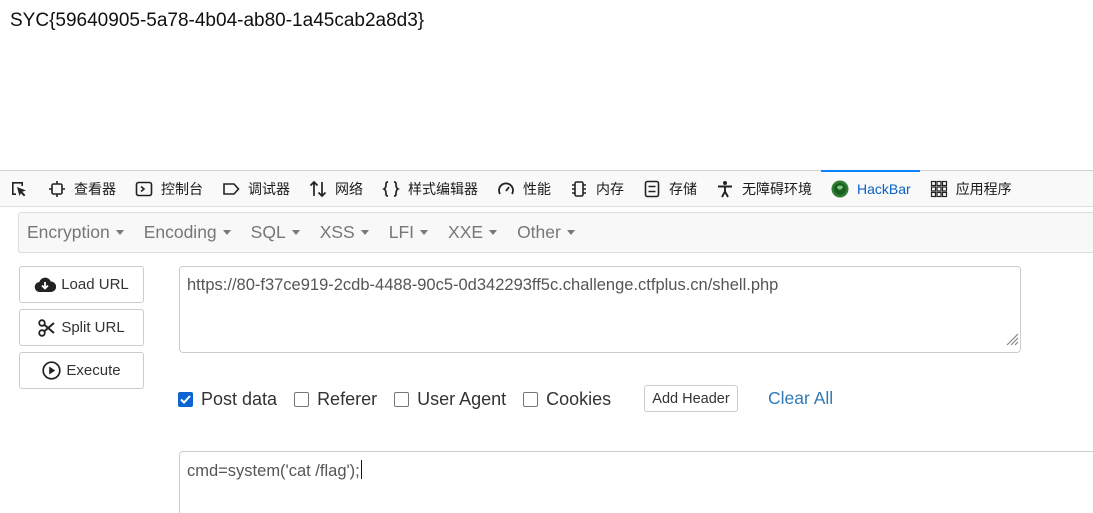  I want to click on tab-accessibility: 无障碍环境, so click(763, 189).